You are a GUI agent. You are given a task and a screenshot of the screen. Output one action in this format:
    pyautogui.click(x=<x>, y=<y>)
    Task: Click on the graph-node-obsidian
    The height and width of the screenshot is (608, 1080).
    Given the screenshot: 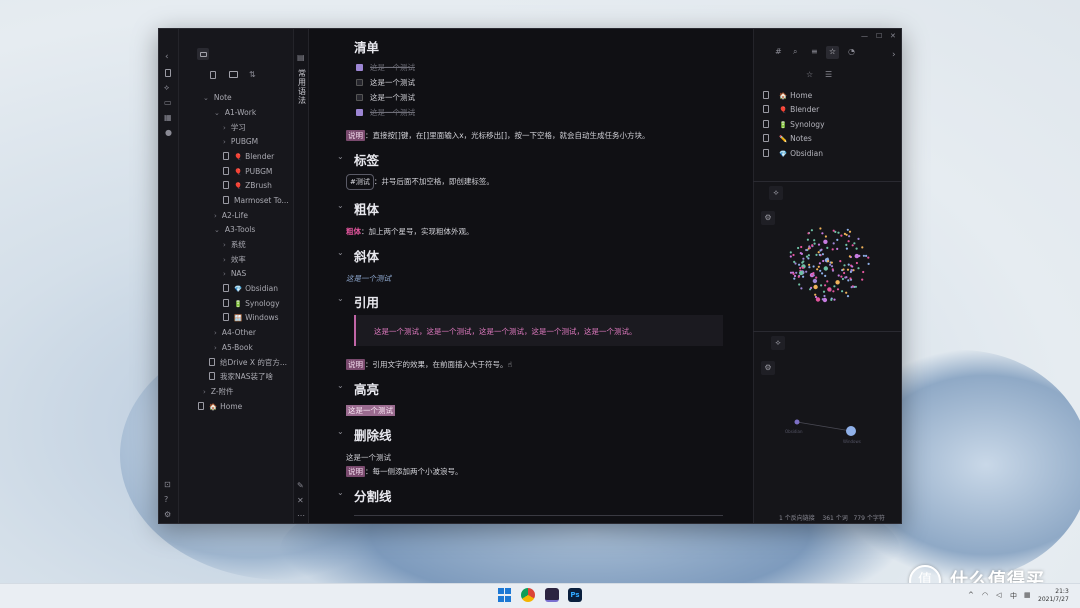 What is the action you would take?
    pyautogui.click(x=797, y=422)
    